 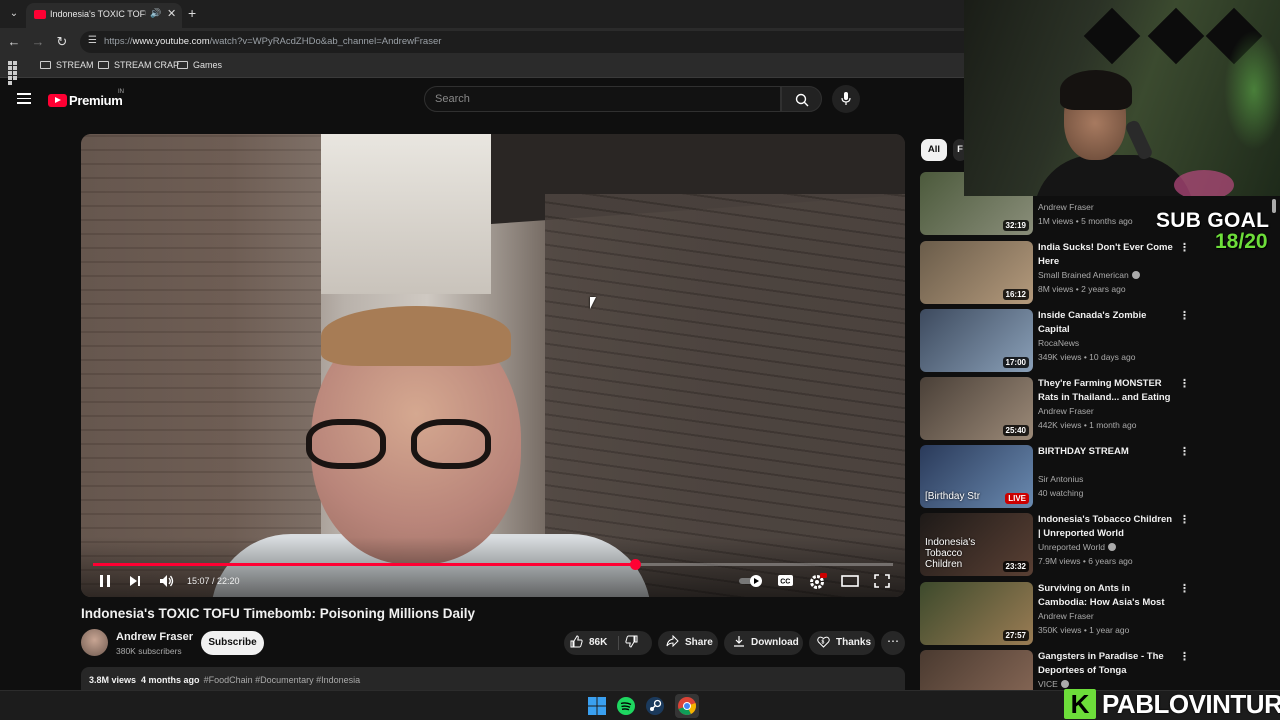 What do you see at coordinates (976, 272) in the screenshot?
I see `video-thumbnail: 16:12` at bounding box center [976, 272].